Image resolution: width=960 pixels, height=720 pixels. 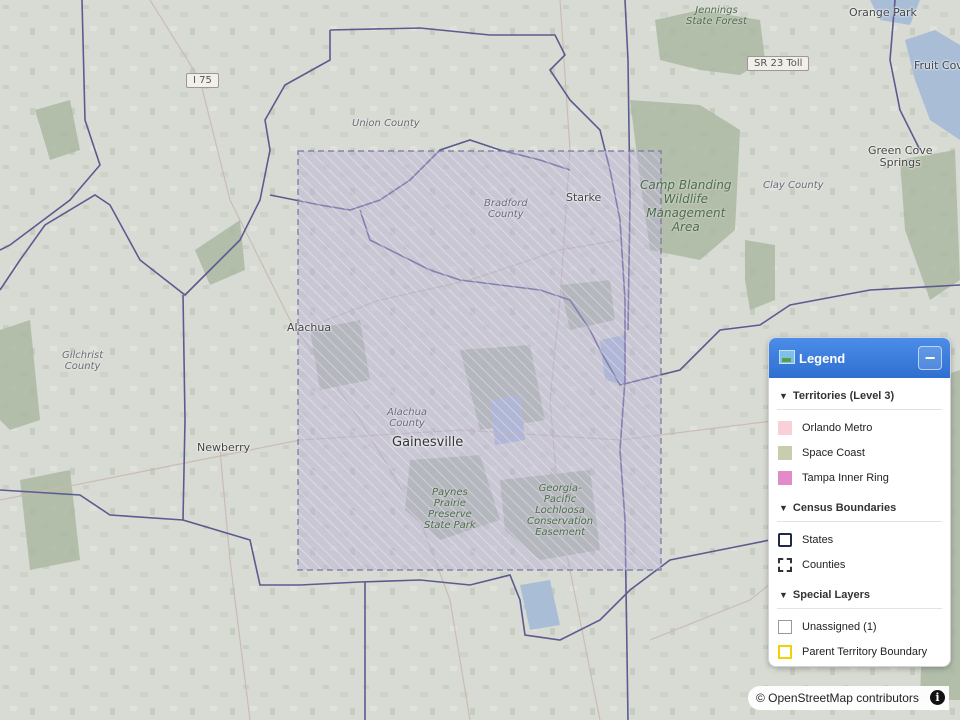 I want to click on place-label: Green Cove Springs, so click(x=900, y=156).